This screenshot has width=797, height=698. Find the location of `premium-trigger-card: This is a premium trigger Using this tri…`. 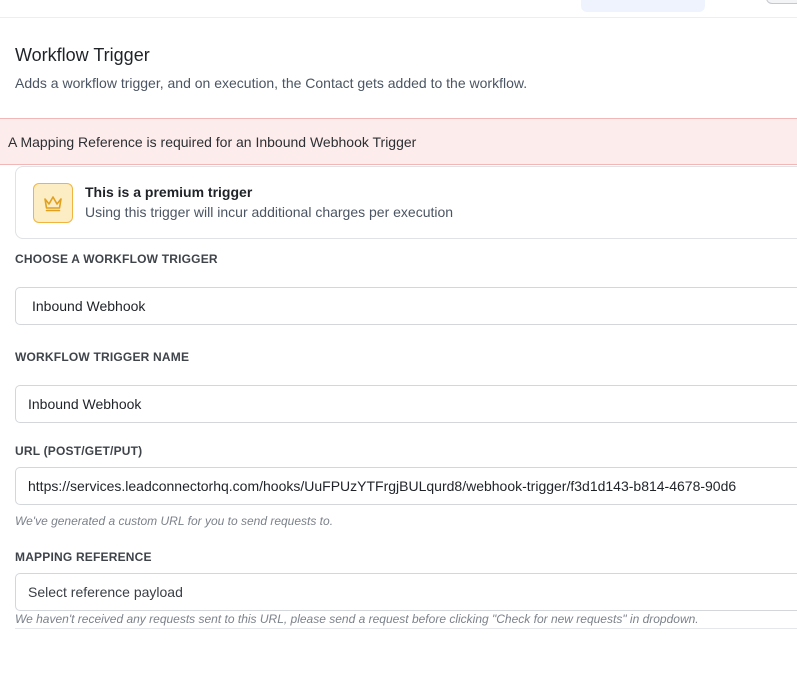

premium-trigger-card: This is a premium trigger Using this tri… is located at coordinates (406, 202).